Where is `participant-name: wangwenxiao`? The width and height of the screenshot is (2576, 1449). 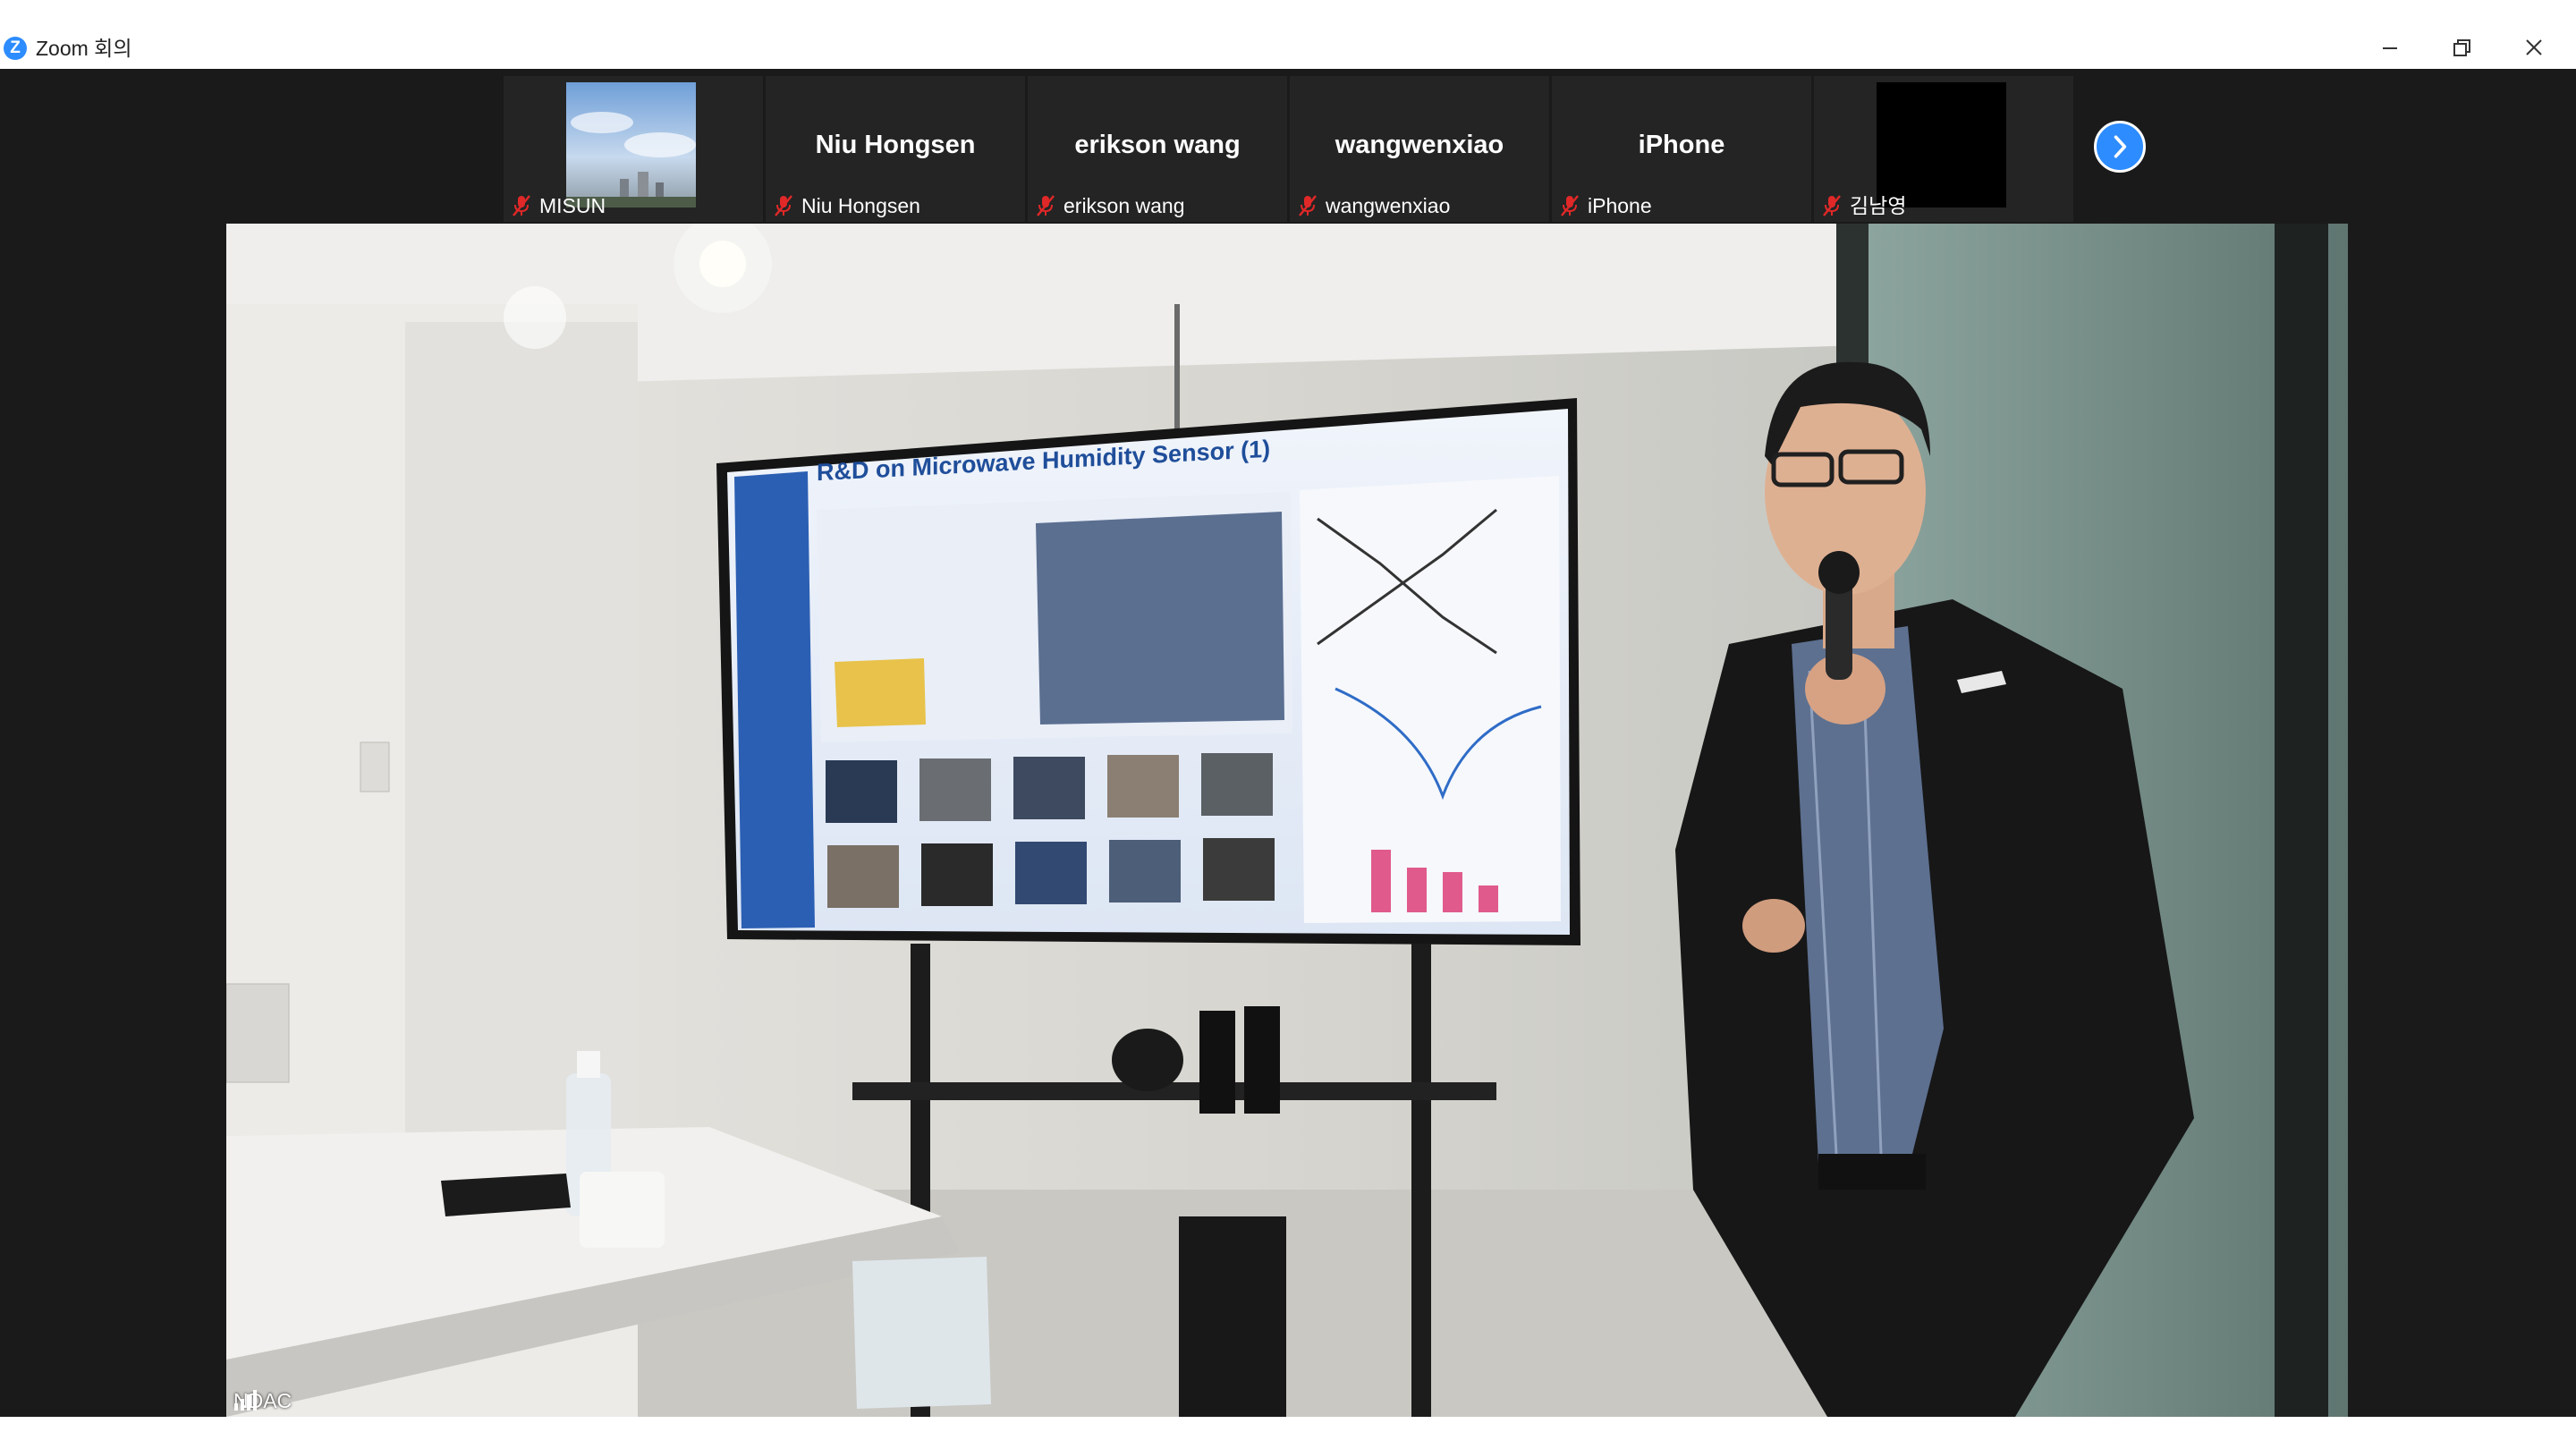
participant-name: wangwenxiao is located at coordinates (1388, 205).